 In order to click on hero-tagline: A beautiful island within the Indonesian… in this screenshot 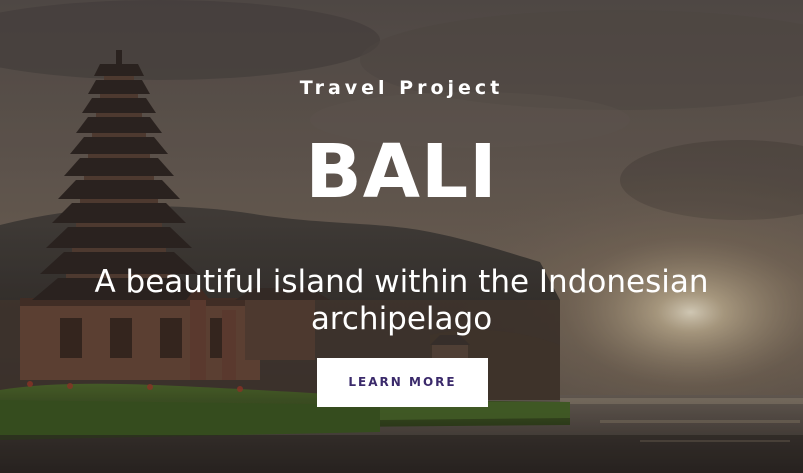, I will do `click(401, 300)`.